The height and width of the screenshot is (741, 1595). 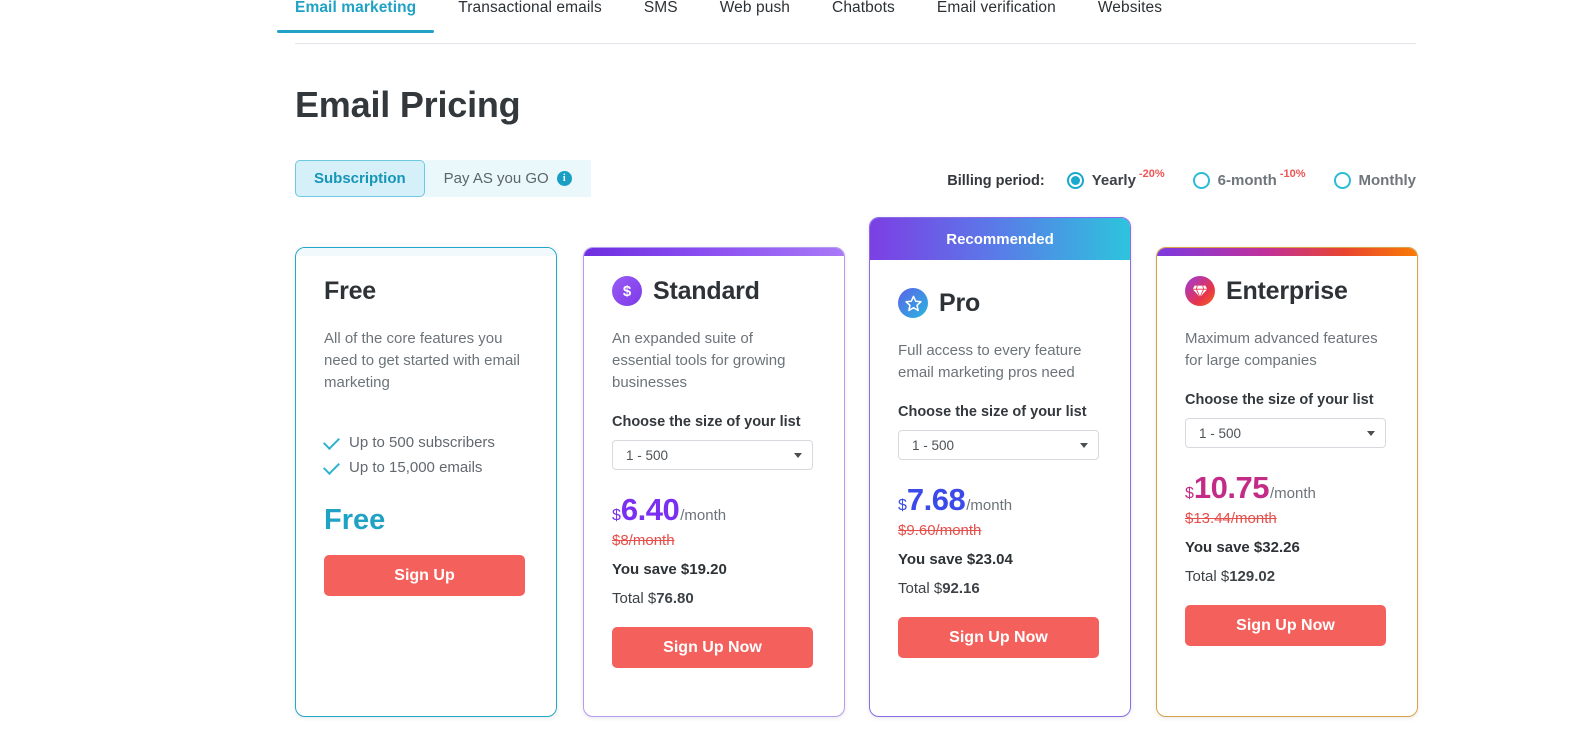 I want to click on pricing-mode-switch: Subscription Pay AS you GO i, so click(x=443, y=178).